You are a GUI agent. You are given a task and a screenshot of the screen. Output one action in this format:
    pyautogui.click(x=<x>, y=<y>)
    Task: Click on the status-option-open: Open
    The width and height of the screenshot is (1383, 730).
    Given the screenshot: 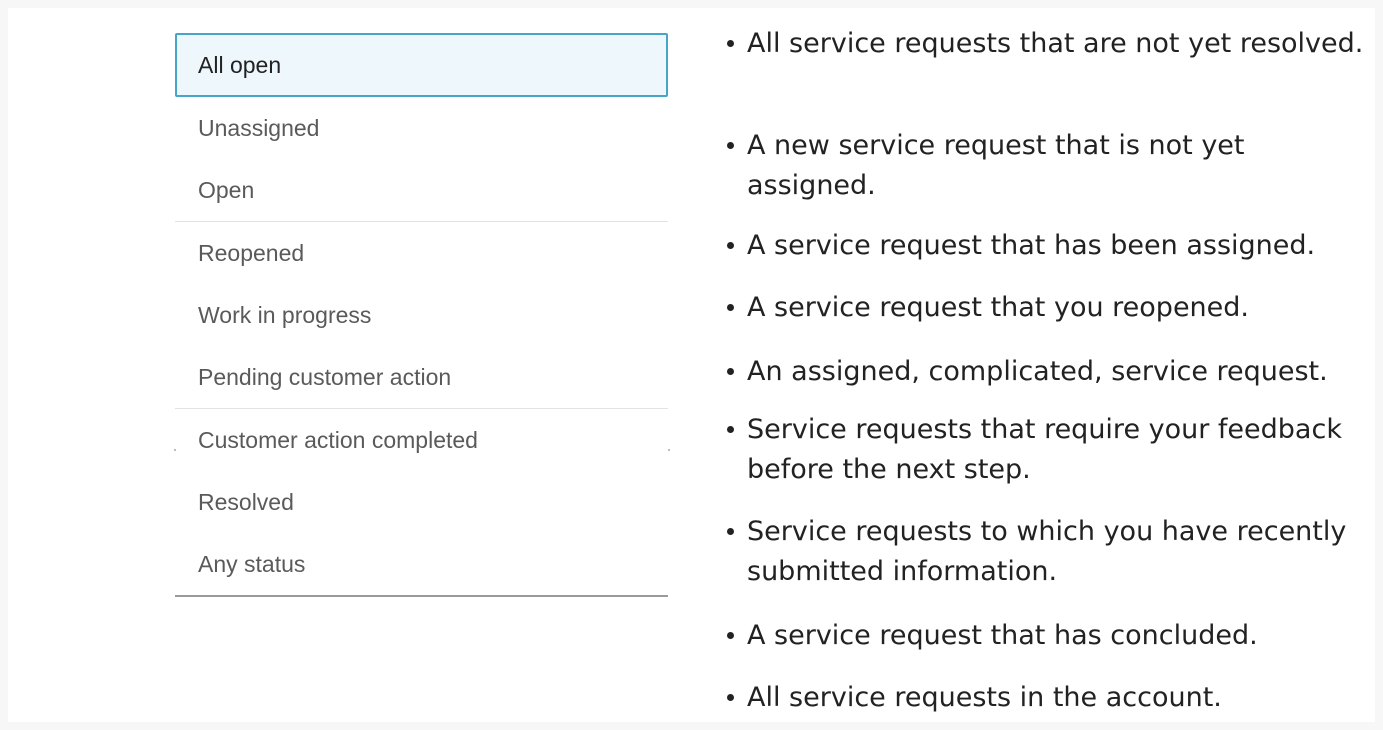 What is the action you would take?
    pyautogui.click(x=421, y=191)
    